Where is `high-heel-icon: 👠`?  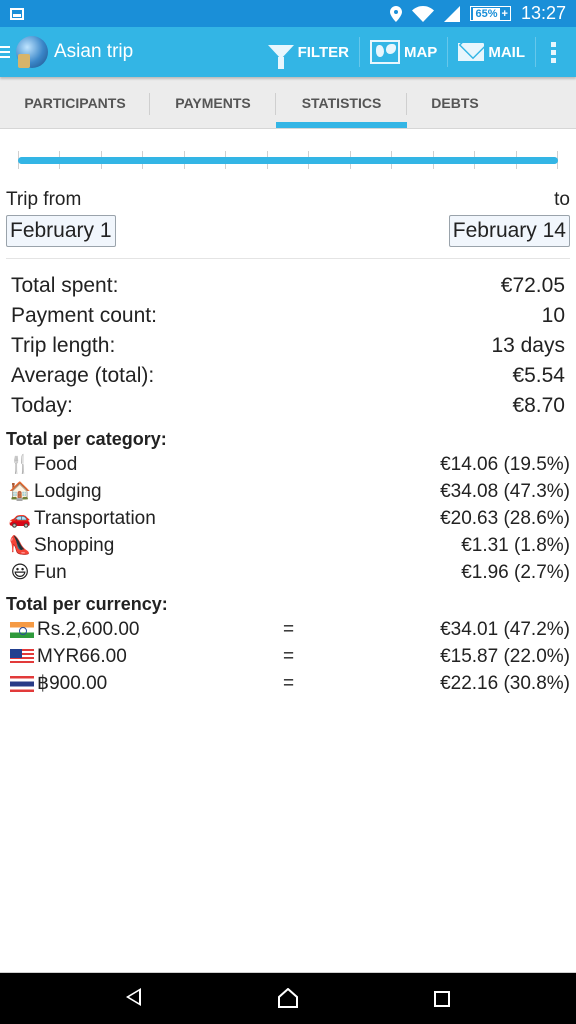 high-heel-icon: 👠 is located at coordinates (20, 545).